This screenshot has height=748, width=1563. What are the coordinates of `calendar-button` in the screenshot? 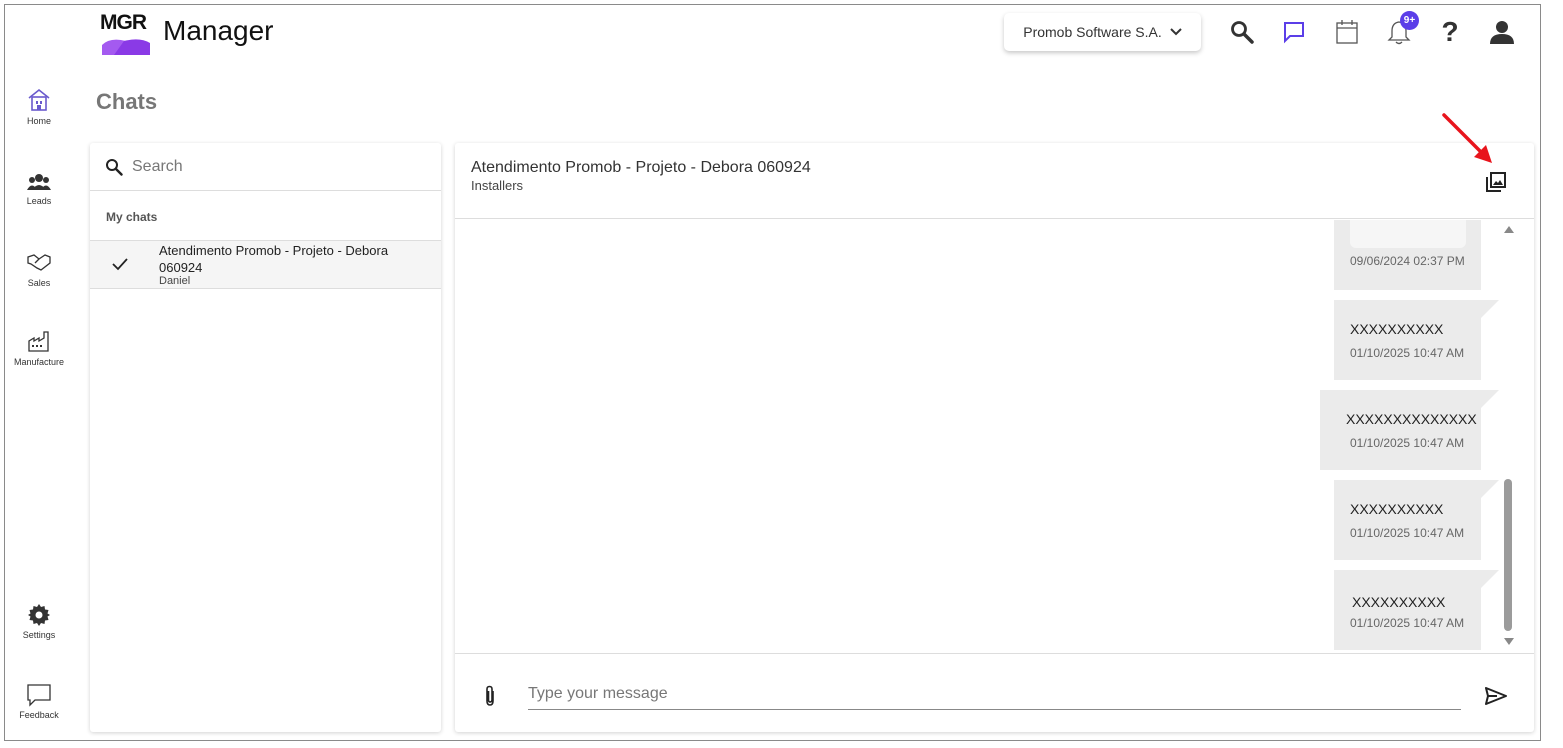 It's located at (1347, 32).